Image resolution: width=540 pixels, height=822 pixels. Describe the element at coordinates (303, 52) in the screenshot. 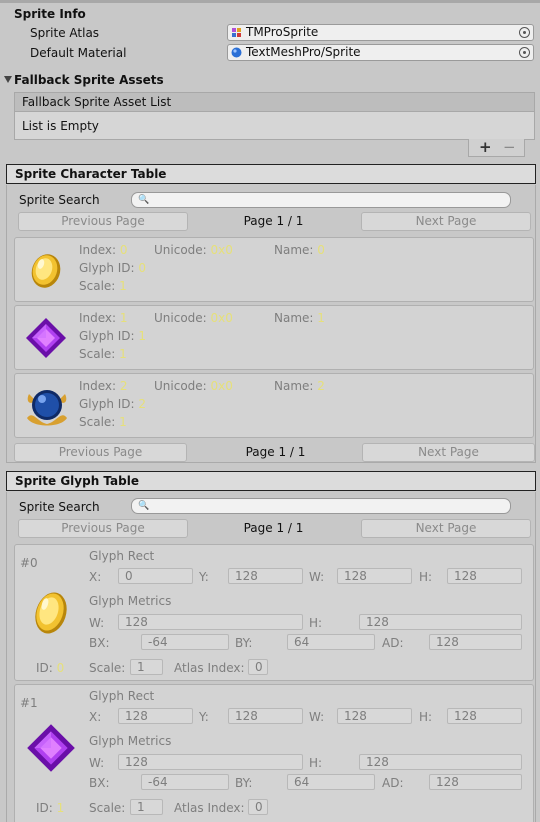

I see `default-material-value: TextMeshPro/Sprite` at that location.